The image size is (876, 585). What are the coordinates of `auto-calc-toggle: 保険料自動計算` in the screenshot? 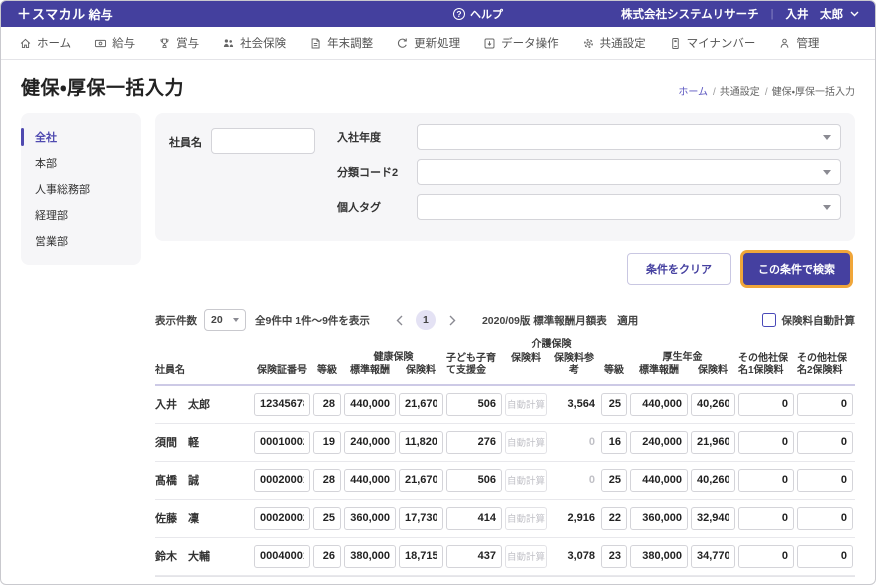 It's located at (808, 320).